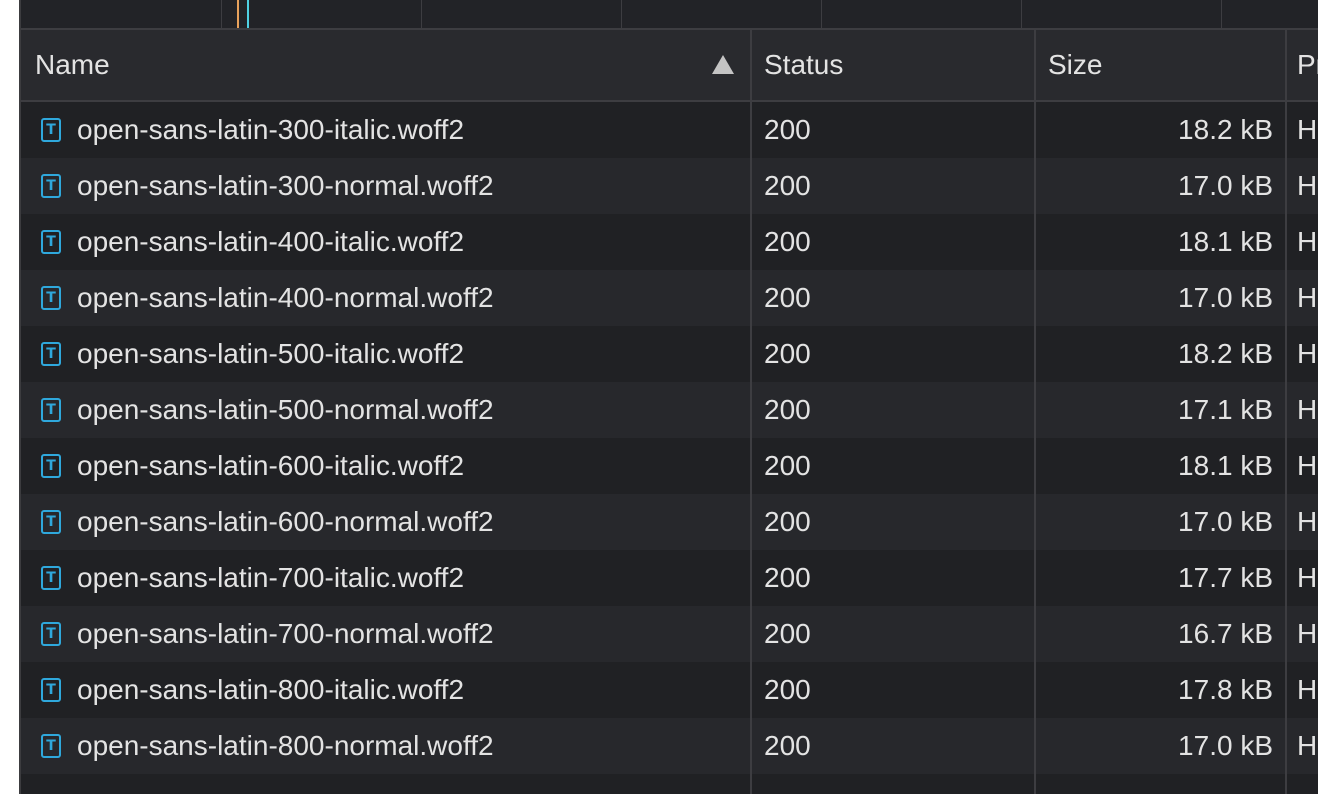 This screenshot has height=794, width=1318. I want to click on cell-name: Topen-sans-latin-500-italic.woff2, so click(385, 354).